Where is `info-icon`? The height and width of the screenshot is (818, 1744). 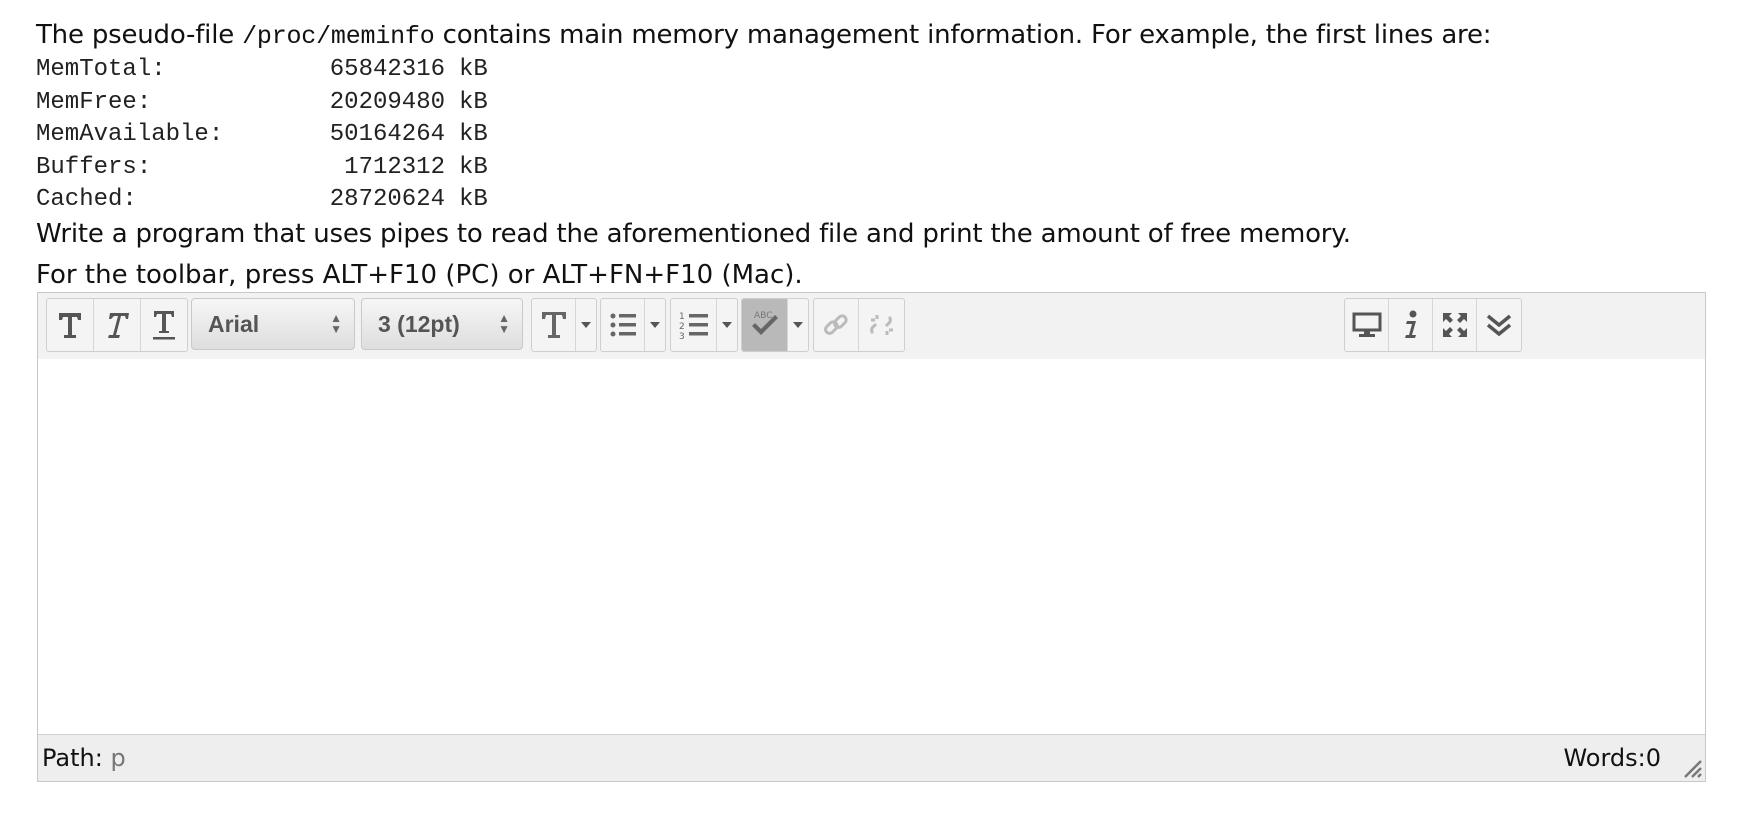
info-icon is located at coordinates (1411, 325).